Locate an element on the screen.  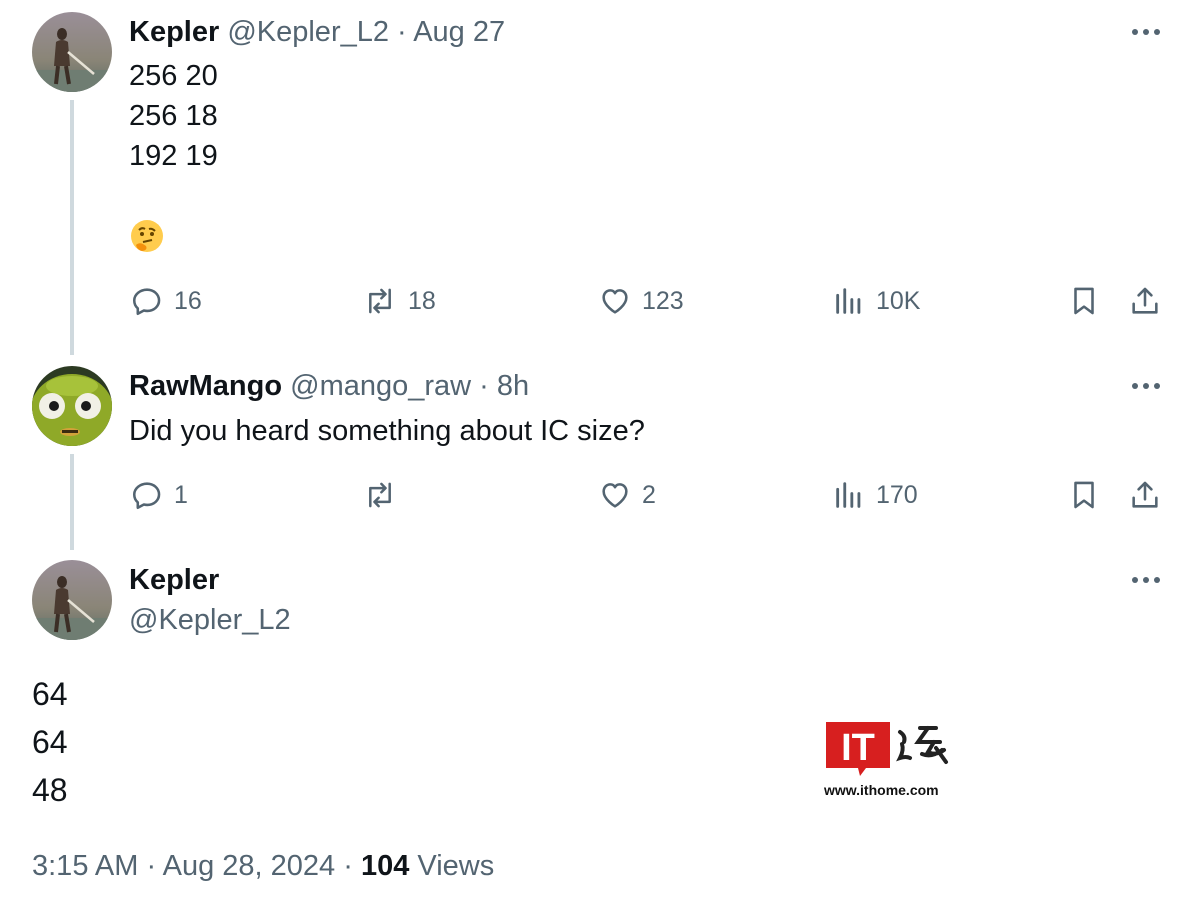
tweet-text: 64 64 48 is located at coordinates (50, 742).